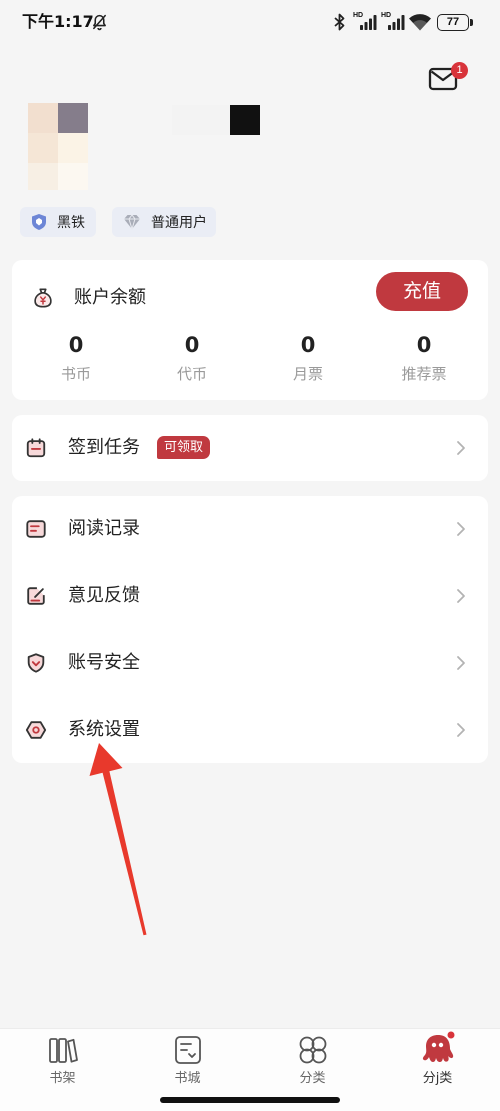  What do you see at coordinates (437, 1078) in the screenshot?
I see `tab-label: 分j类` at bounding box center [437, 1078].